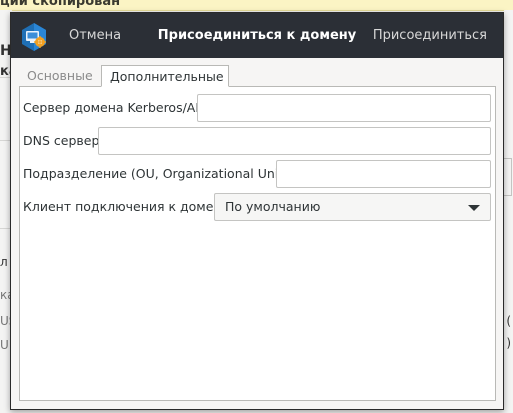 Image resolution: width=513 pixels, height=413 pixels. What do you see at coordinates (256, 5) in the screenshot?
I see `background-notification-bar: ции скопирован` at bounding box center [256, 5].